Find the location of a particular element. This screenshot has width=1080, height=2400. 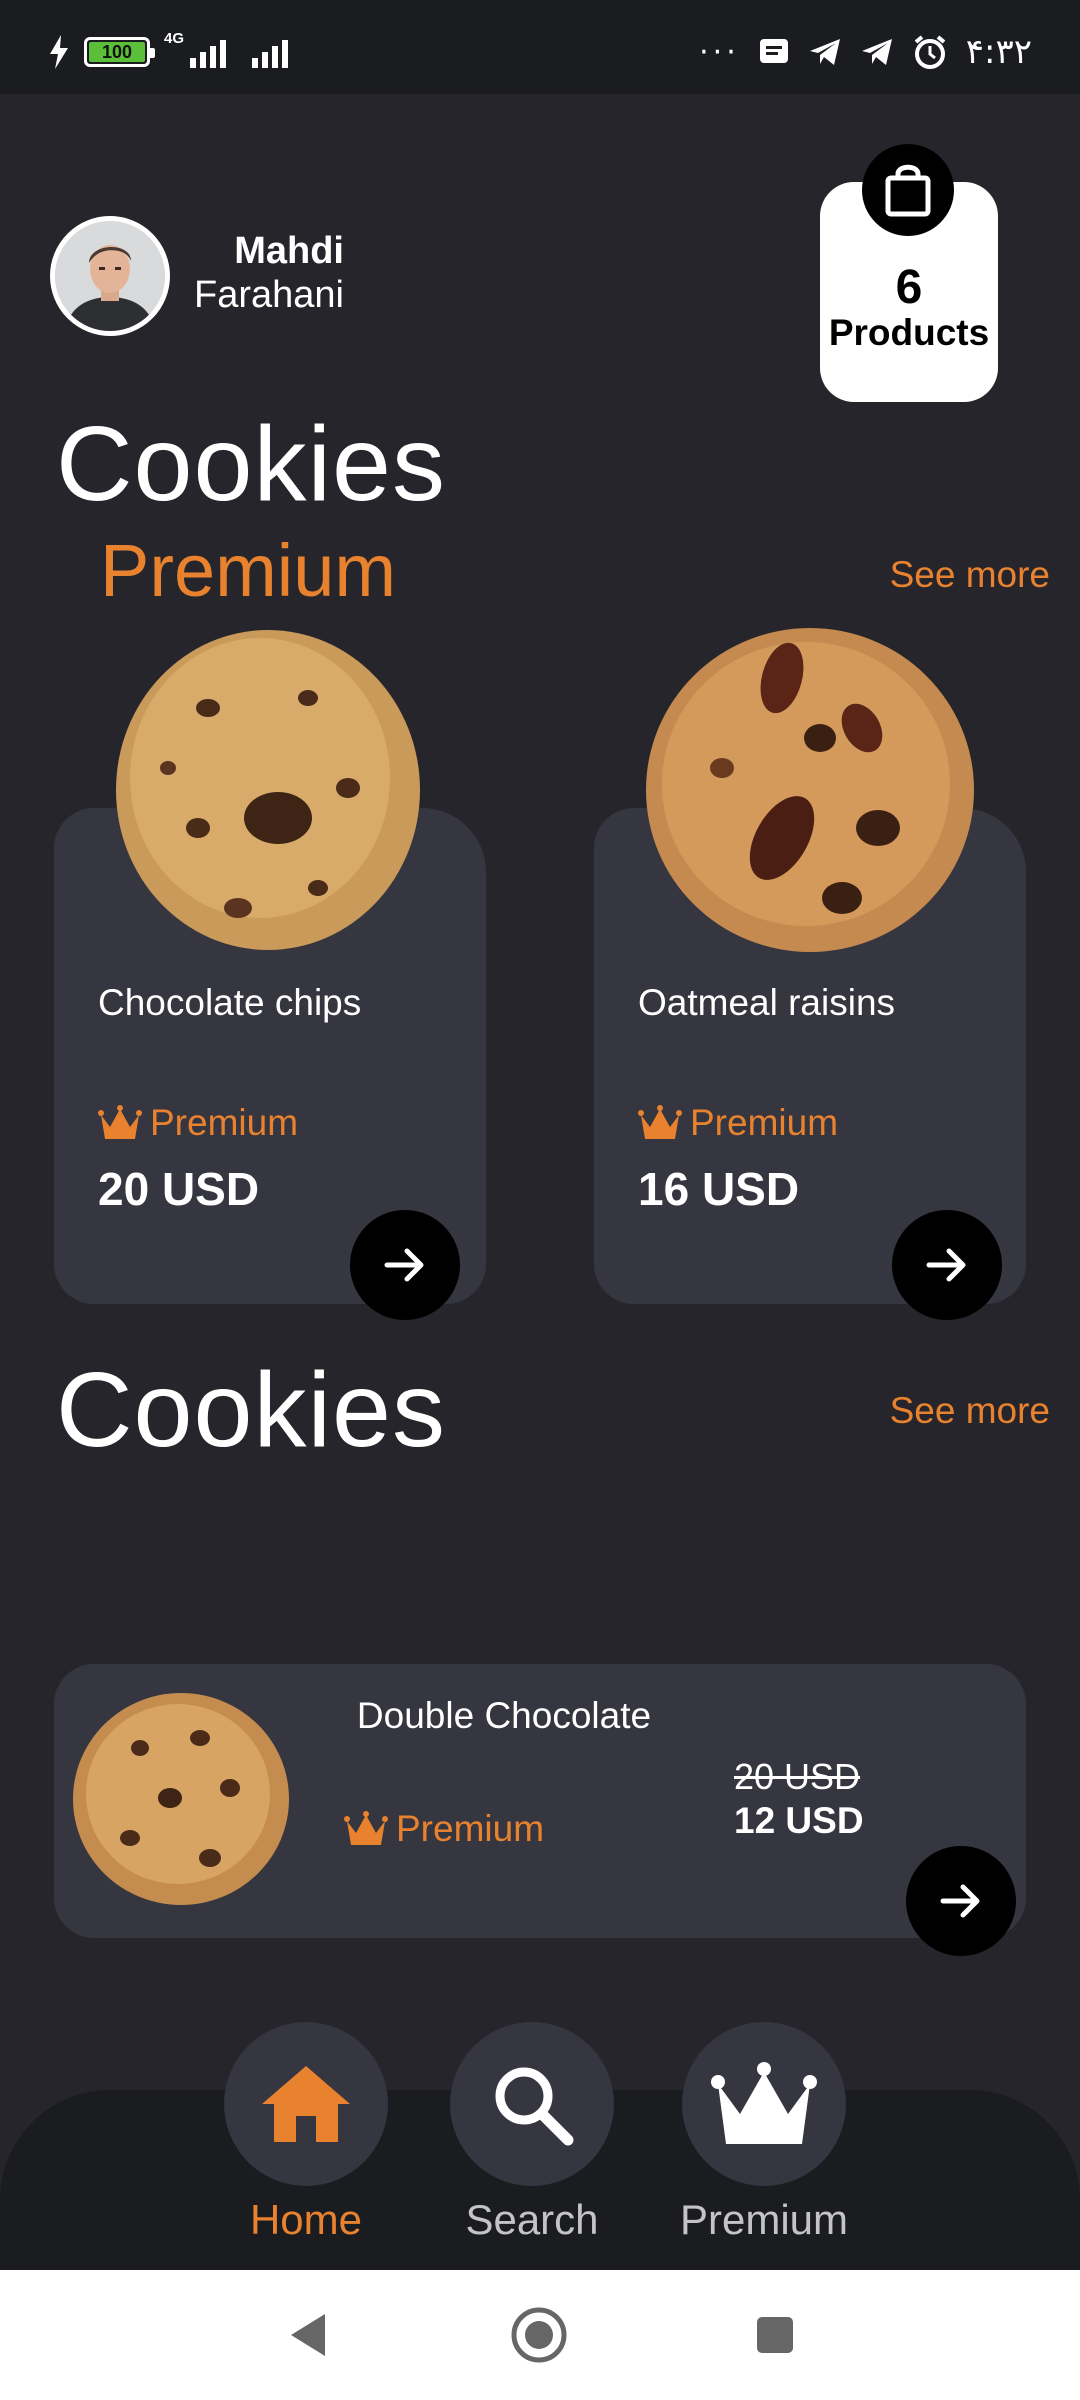

cart-label: Products is located at coordinates (909, 332).